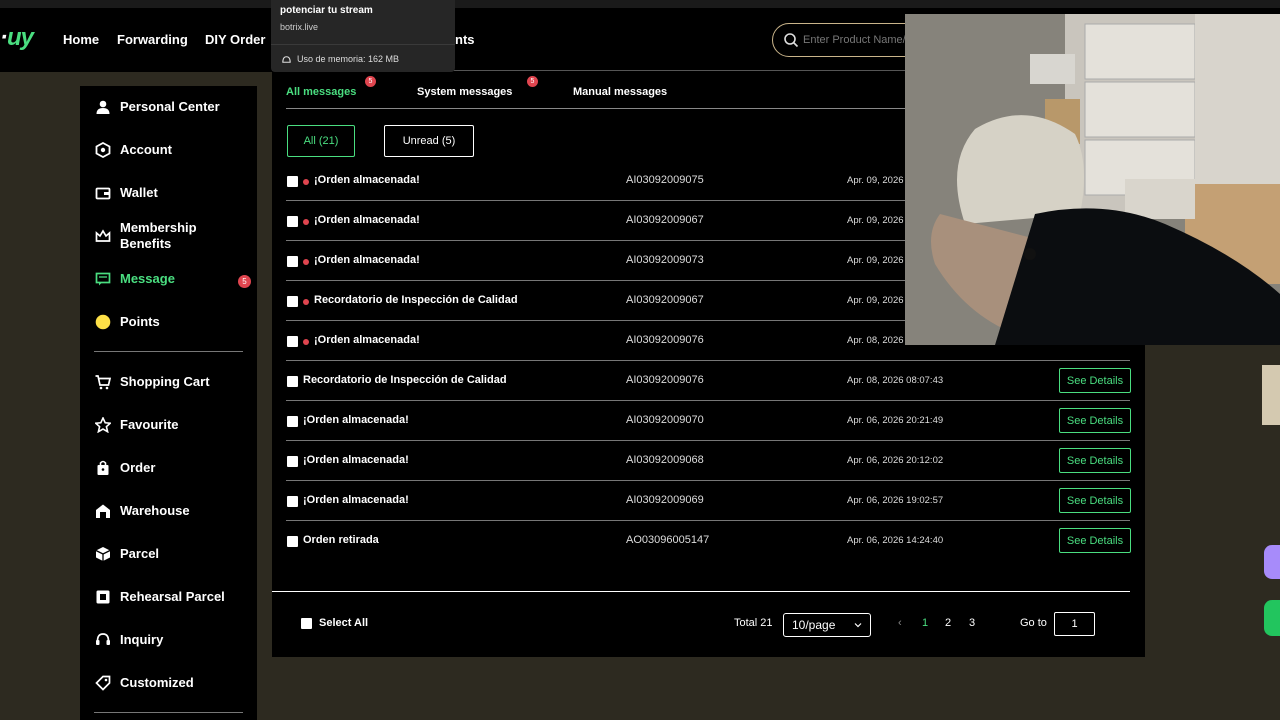 The image size is (1280, 720). Describe the element at coordinates (900, 623) in the screenshot. I see `prev-page-button: ‹` at that location.